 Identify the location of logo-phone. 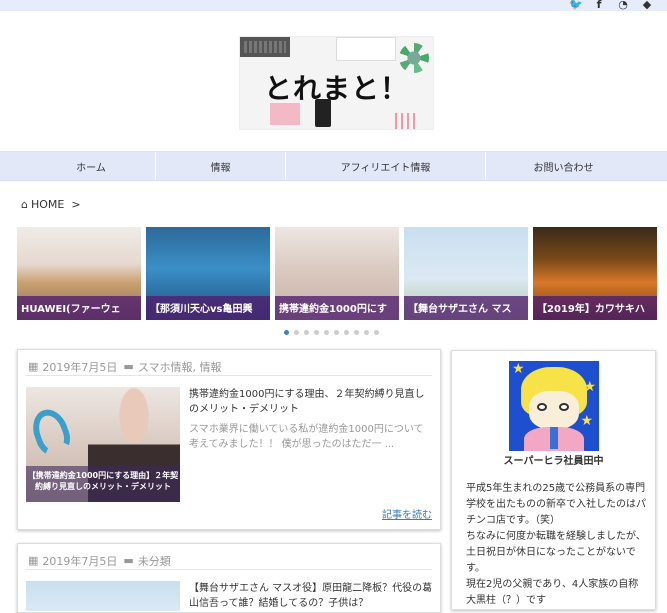
(323, 113).